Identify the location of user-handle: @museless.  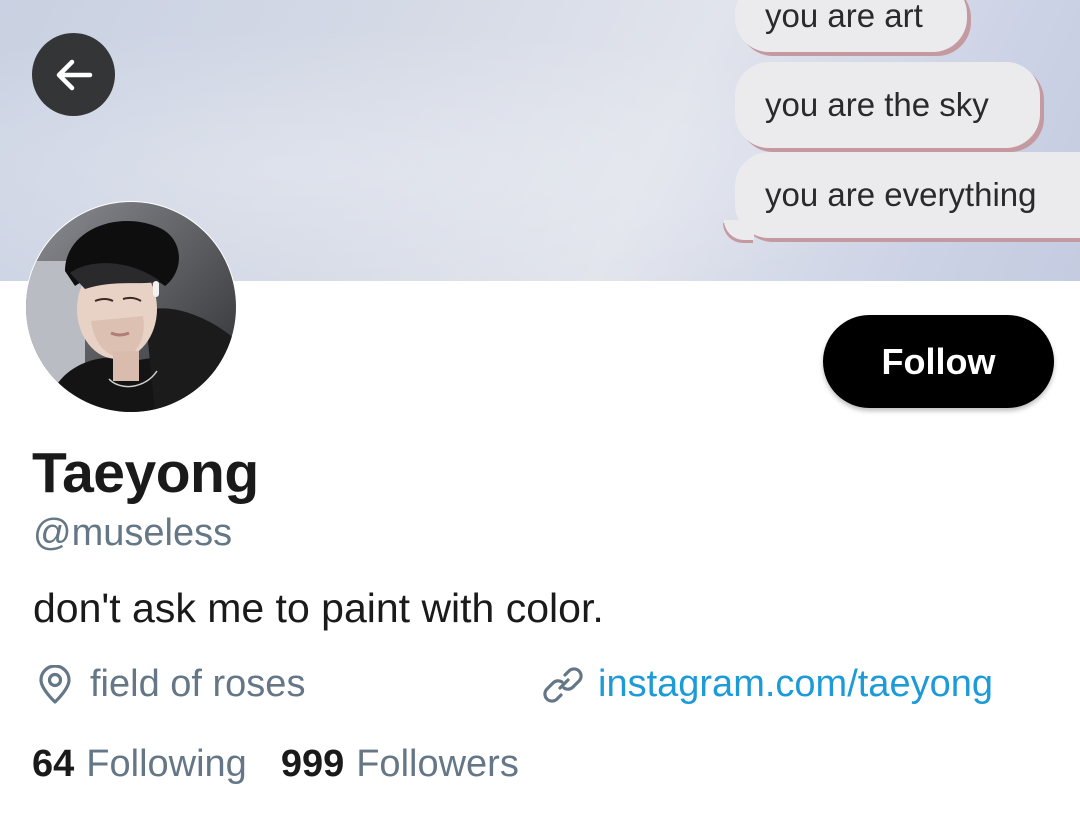
(133, 533).